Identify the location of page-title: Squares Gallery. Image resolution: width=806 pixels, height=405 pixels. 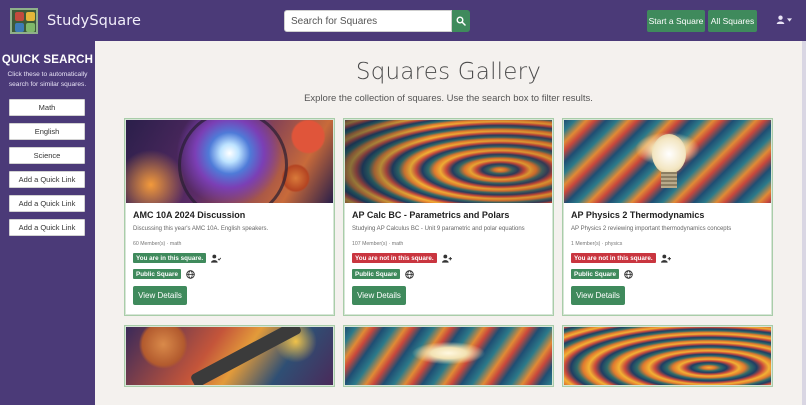
(448, 72).